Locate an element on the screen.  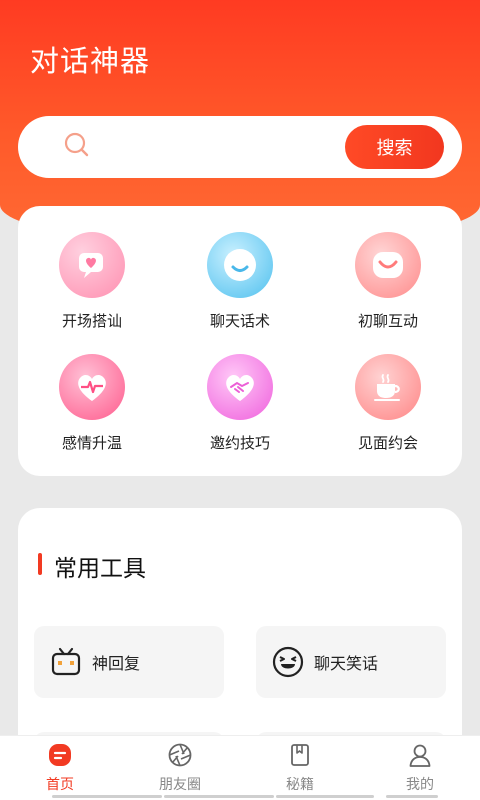
tab-label: 首页 is located at coordinates (60, 785).